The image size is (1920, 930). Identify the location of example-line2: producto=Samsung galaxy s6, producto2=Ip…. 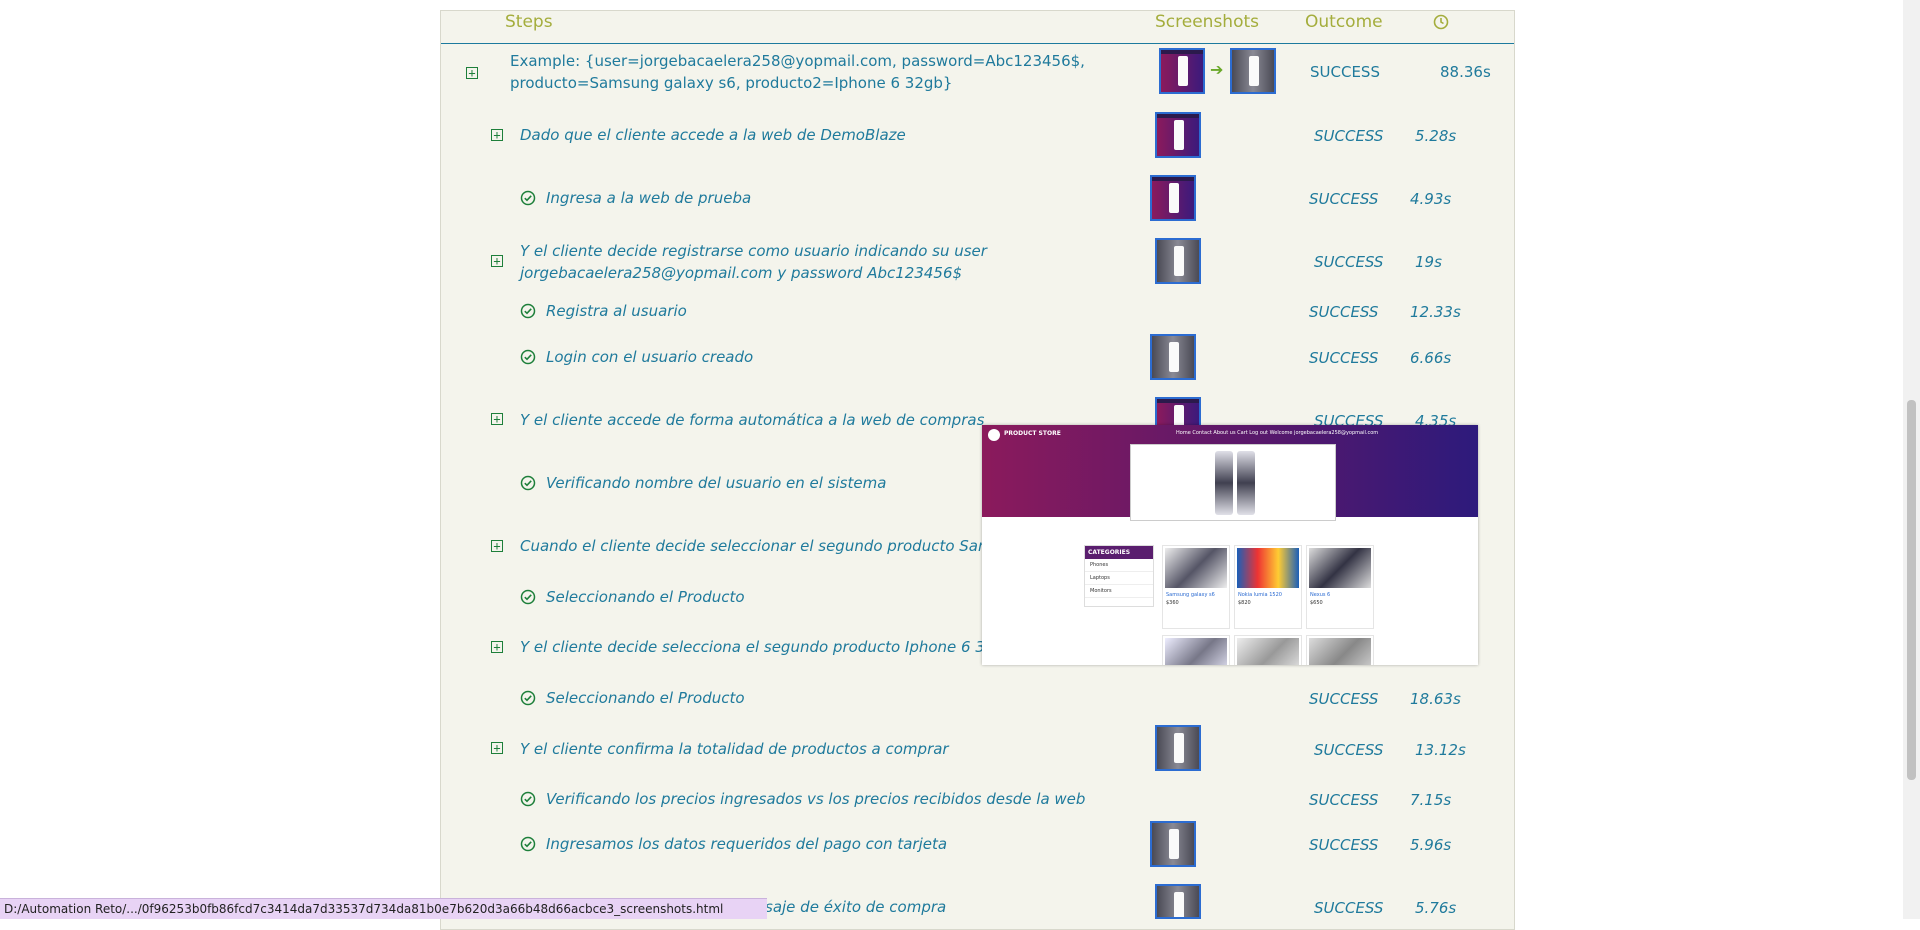
(731, 83).